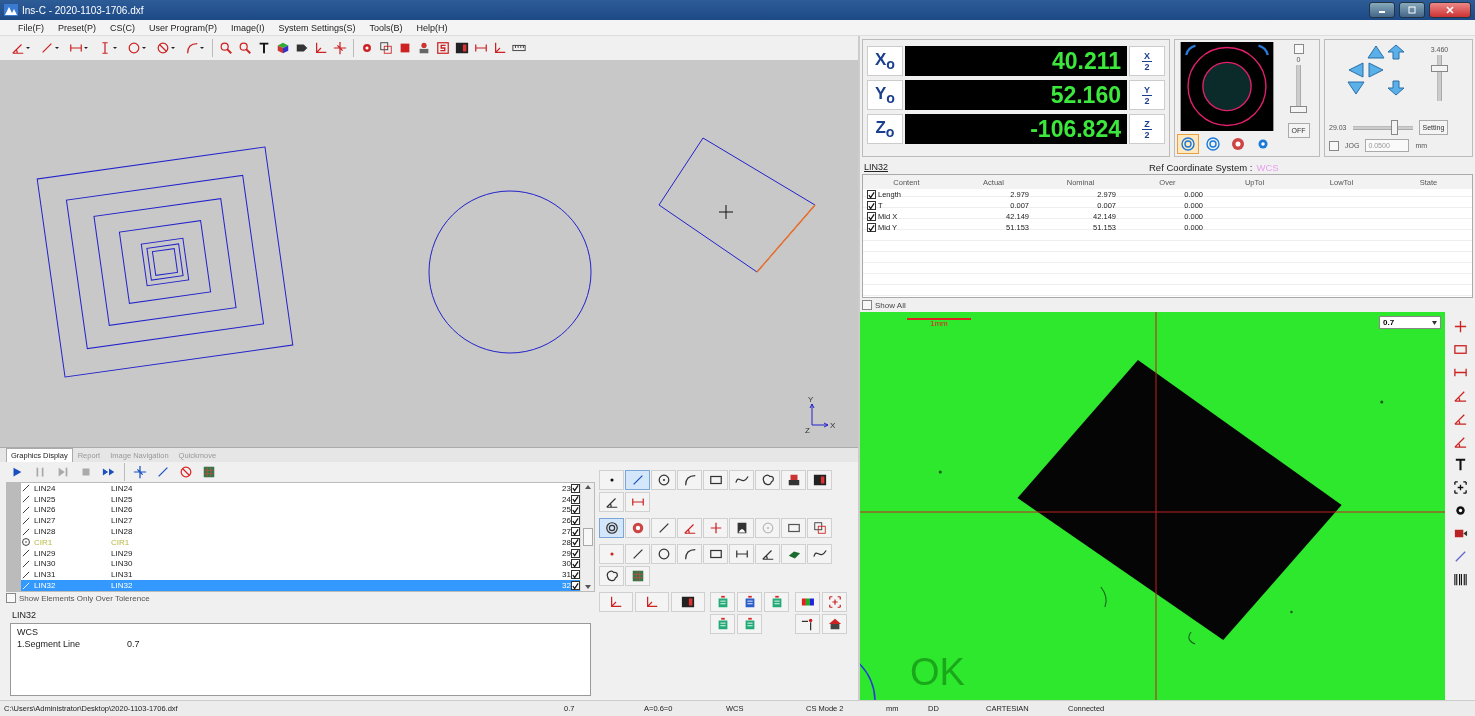  I want to click on crosshair-cursor-icon, so click(726, 212).